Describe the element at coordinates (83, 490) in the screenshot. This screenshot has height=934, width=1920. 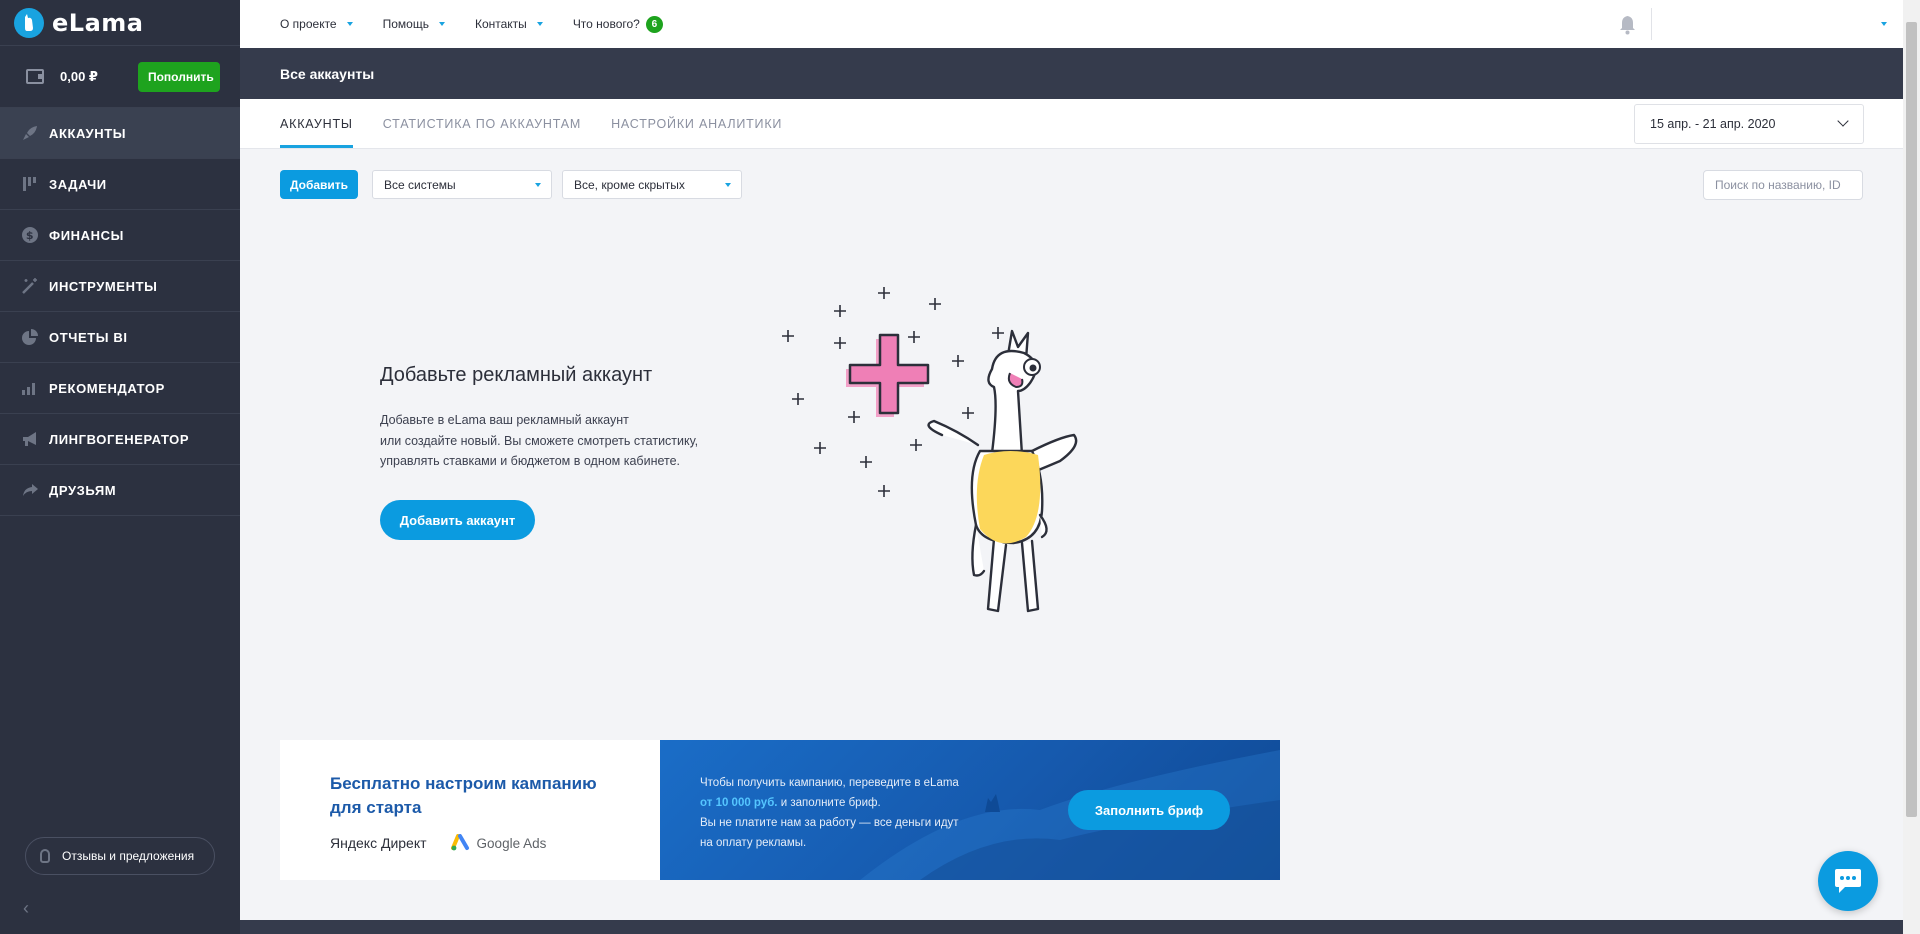
I see `sidebar-item-label: ДРУЗЬЯМ` at that location.